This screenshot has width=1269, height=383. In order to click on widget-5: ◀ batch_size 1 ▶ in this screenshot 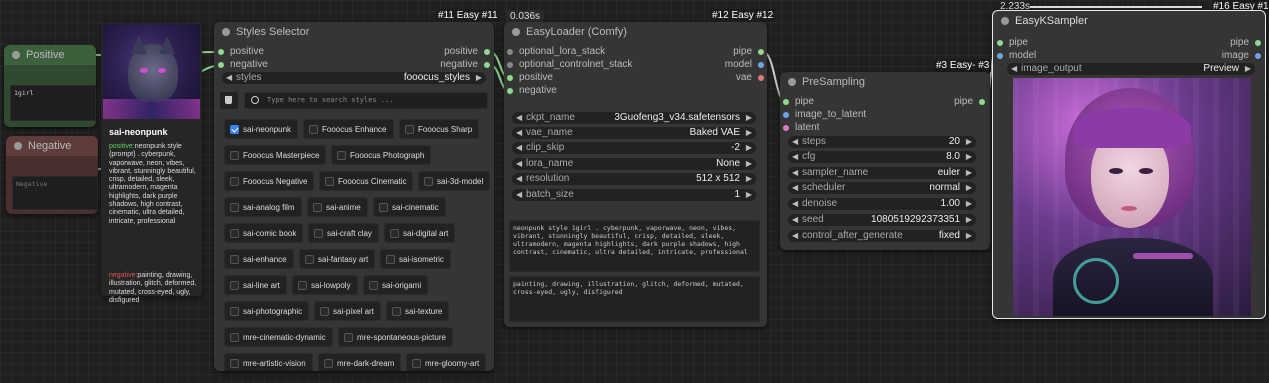, I will do `click(634, 195)`.